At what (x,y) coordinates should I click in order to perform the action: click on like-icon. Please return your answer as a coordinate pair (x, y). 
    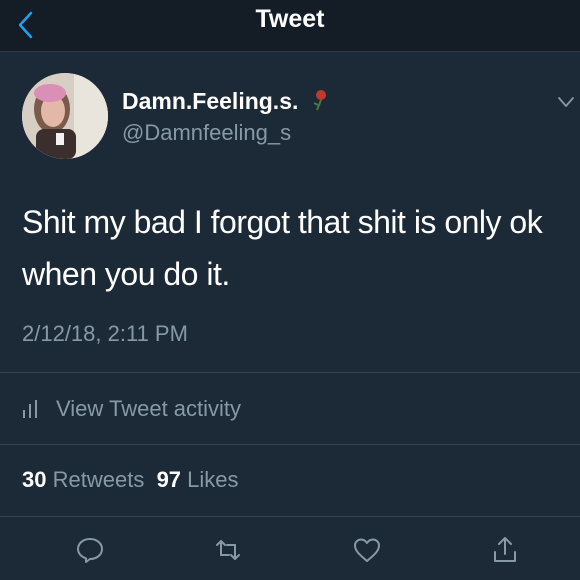
    Looking at the image, I should click on (367, 550).